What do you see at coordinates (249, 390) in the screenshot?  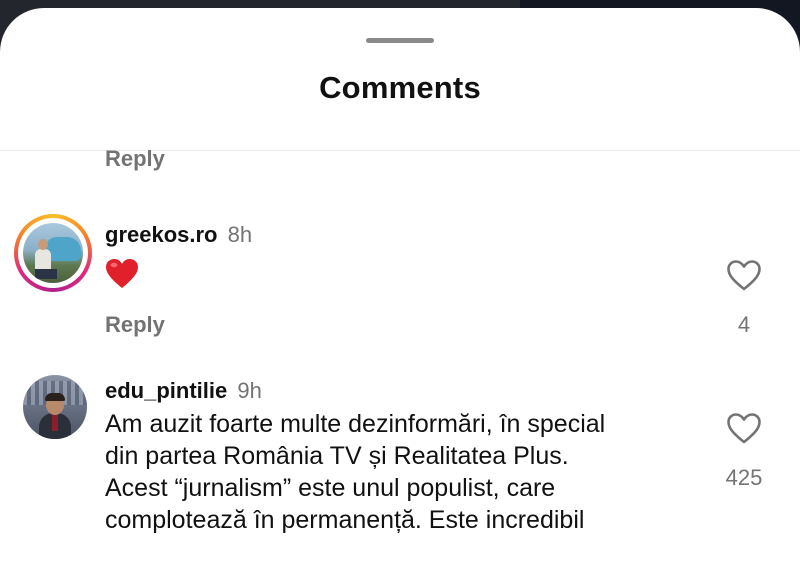 I see `comment-time: 9h` at bounding box center [249, 390].